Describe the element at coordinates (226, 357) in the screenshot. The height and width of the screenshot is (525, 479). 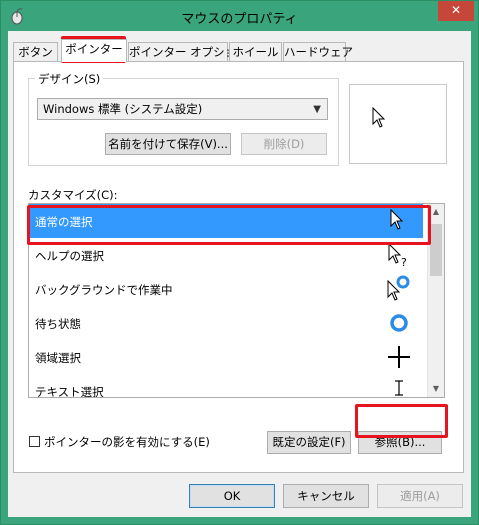
I see `list-item-precision-select: 領域選択` at that location.